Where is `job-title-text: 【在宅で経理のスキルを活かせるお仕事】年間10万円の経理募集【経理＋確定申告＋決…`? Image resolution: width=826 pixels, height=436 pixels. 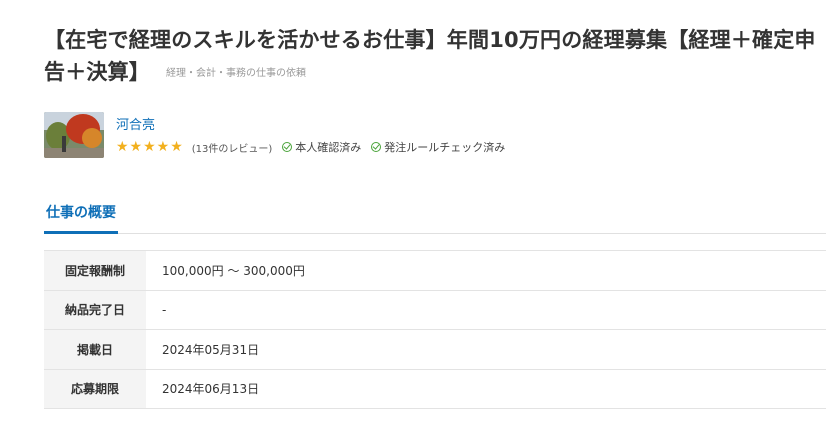 job-title-text: 【在宅で経理のスキルを活かせるお仕事】年間10万円の経理募集【経理＋確定申告＋決… is located at coordinates (430, 56).